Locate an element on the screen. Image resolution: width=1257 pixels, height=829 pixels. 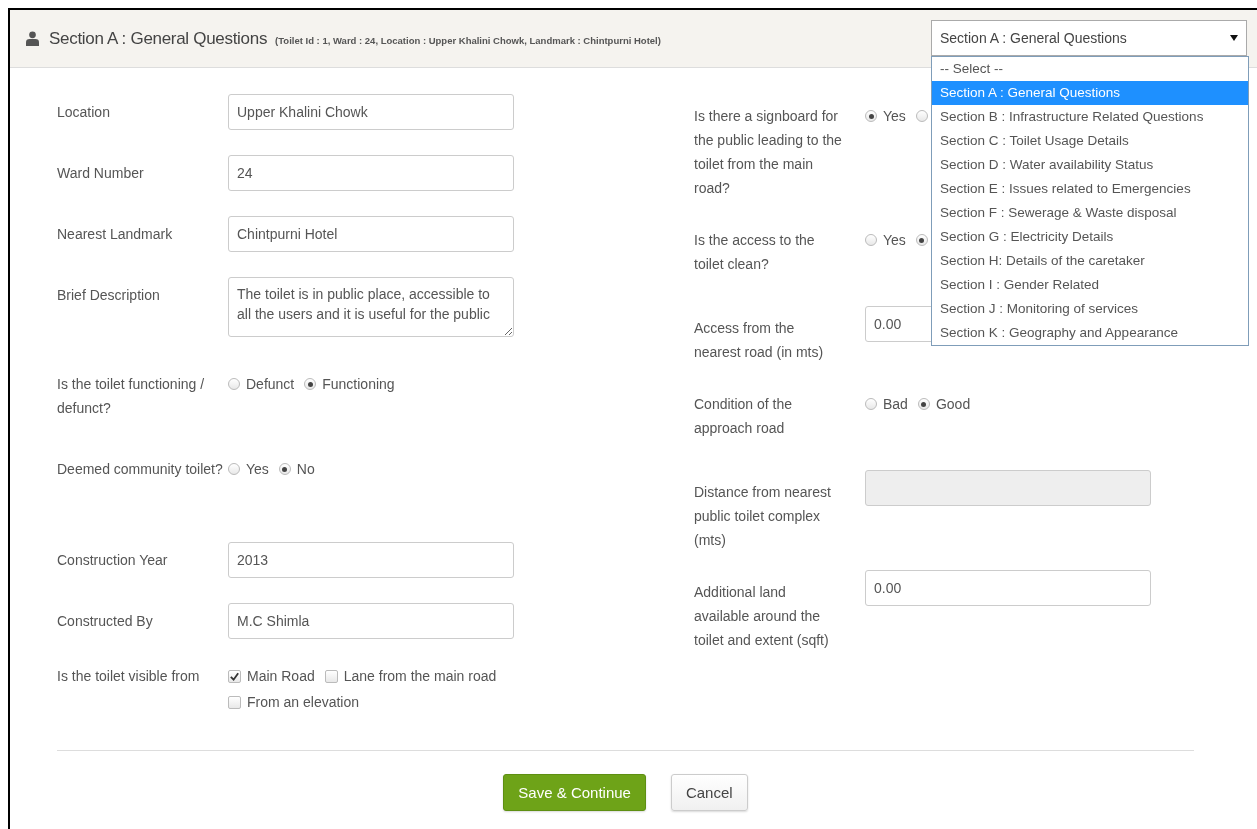
field-label: Is the toilet functioning / defunct? is located at coordinates (131, 396).